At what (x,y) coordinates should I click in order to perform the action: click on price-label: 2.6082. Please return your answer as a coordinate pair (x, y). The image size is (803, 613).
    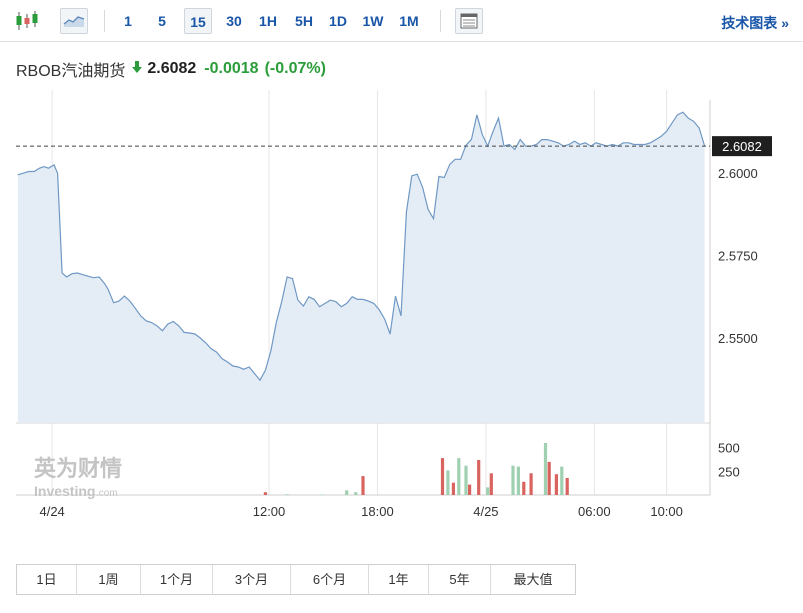
    Looking at the image, I should click on (742, 146).